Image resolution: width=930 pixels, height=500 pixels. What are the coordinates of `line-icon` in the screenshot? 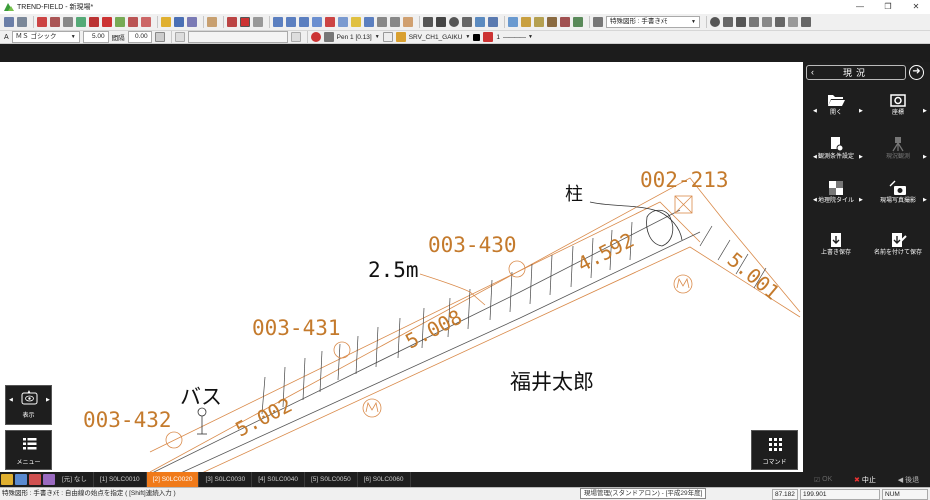 It's located at (441, 22).